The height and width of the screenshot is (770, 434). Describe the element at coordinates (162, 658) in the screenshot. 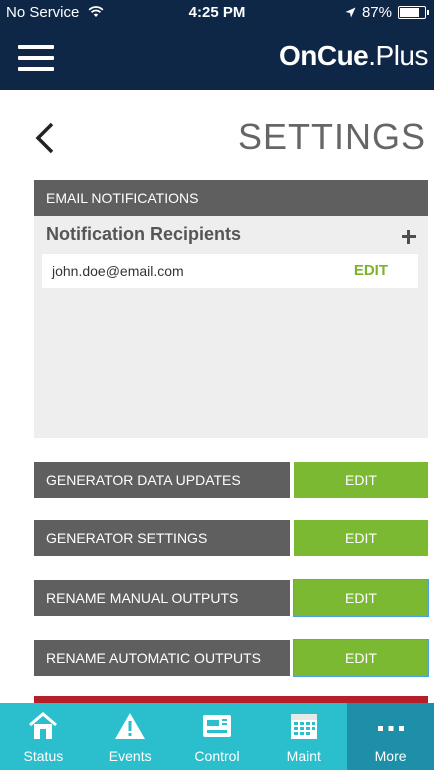

I see `setting-label: RENAME AUTOMATIC OUTPUTS` at that location.